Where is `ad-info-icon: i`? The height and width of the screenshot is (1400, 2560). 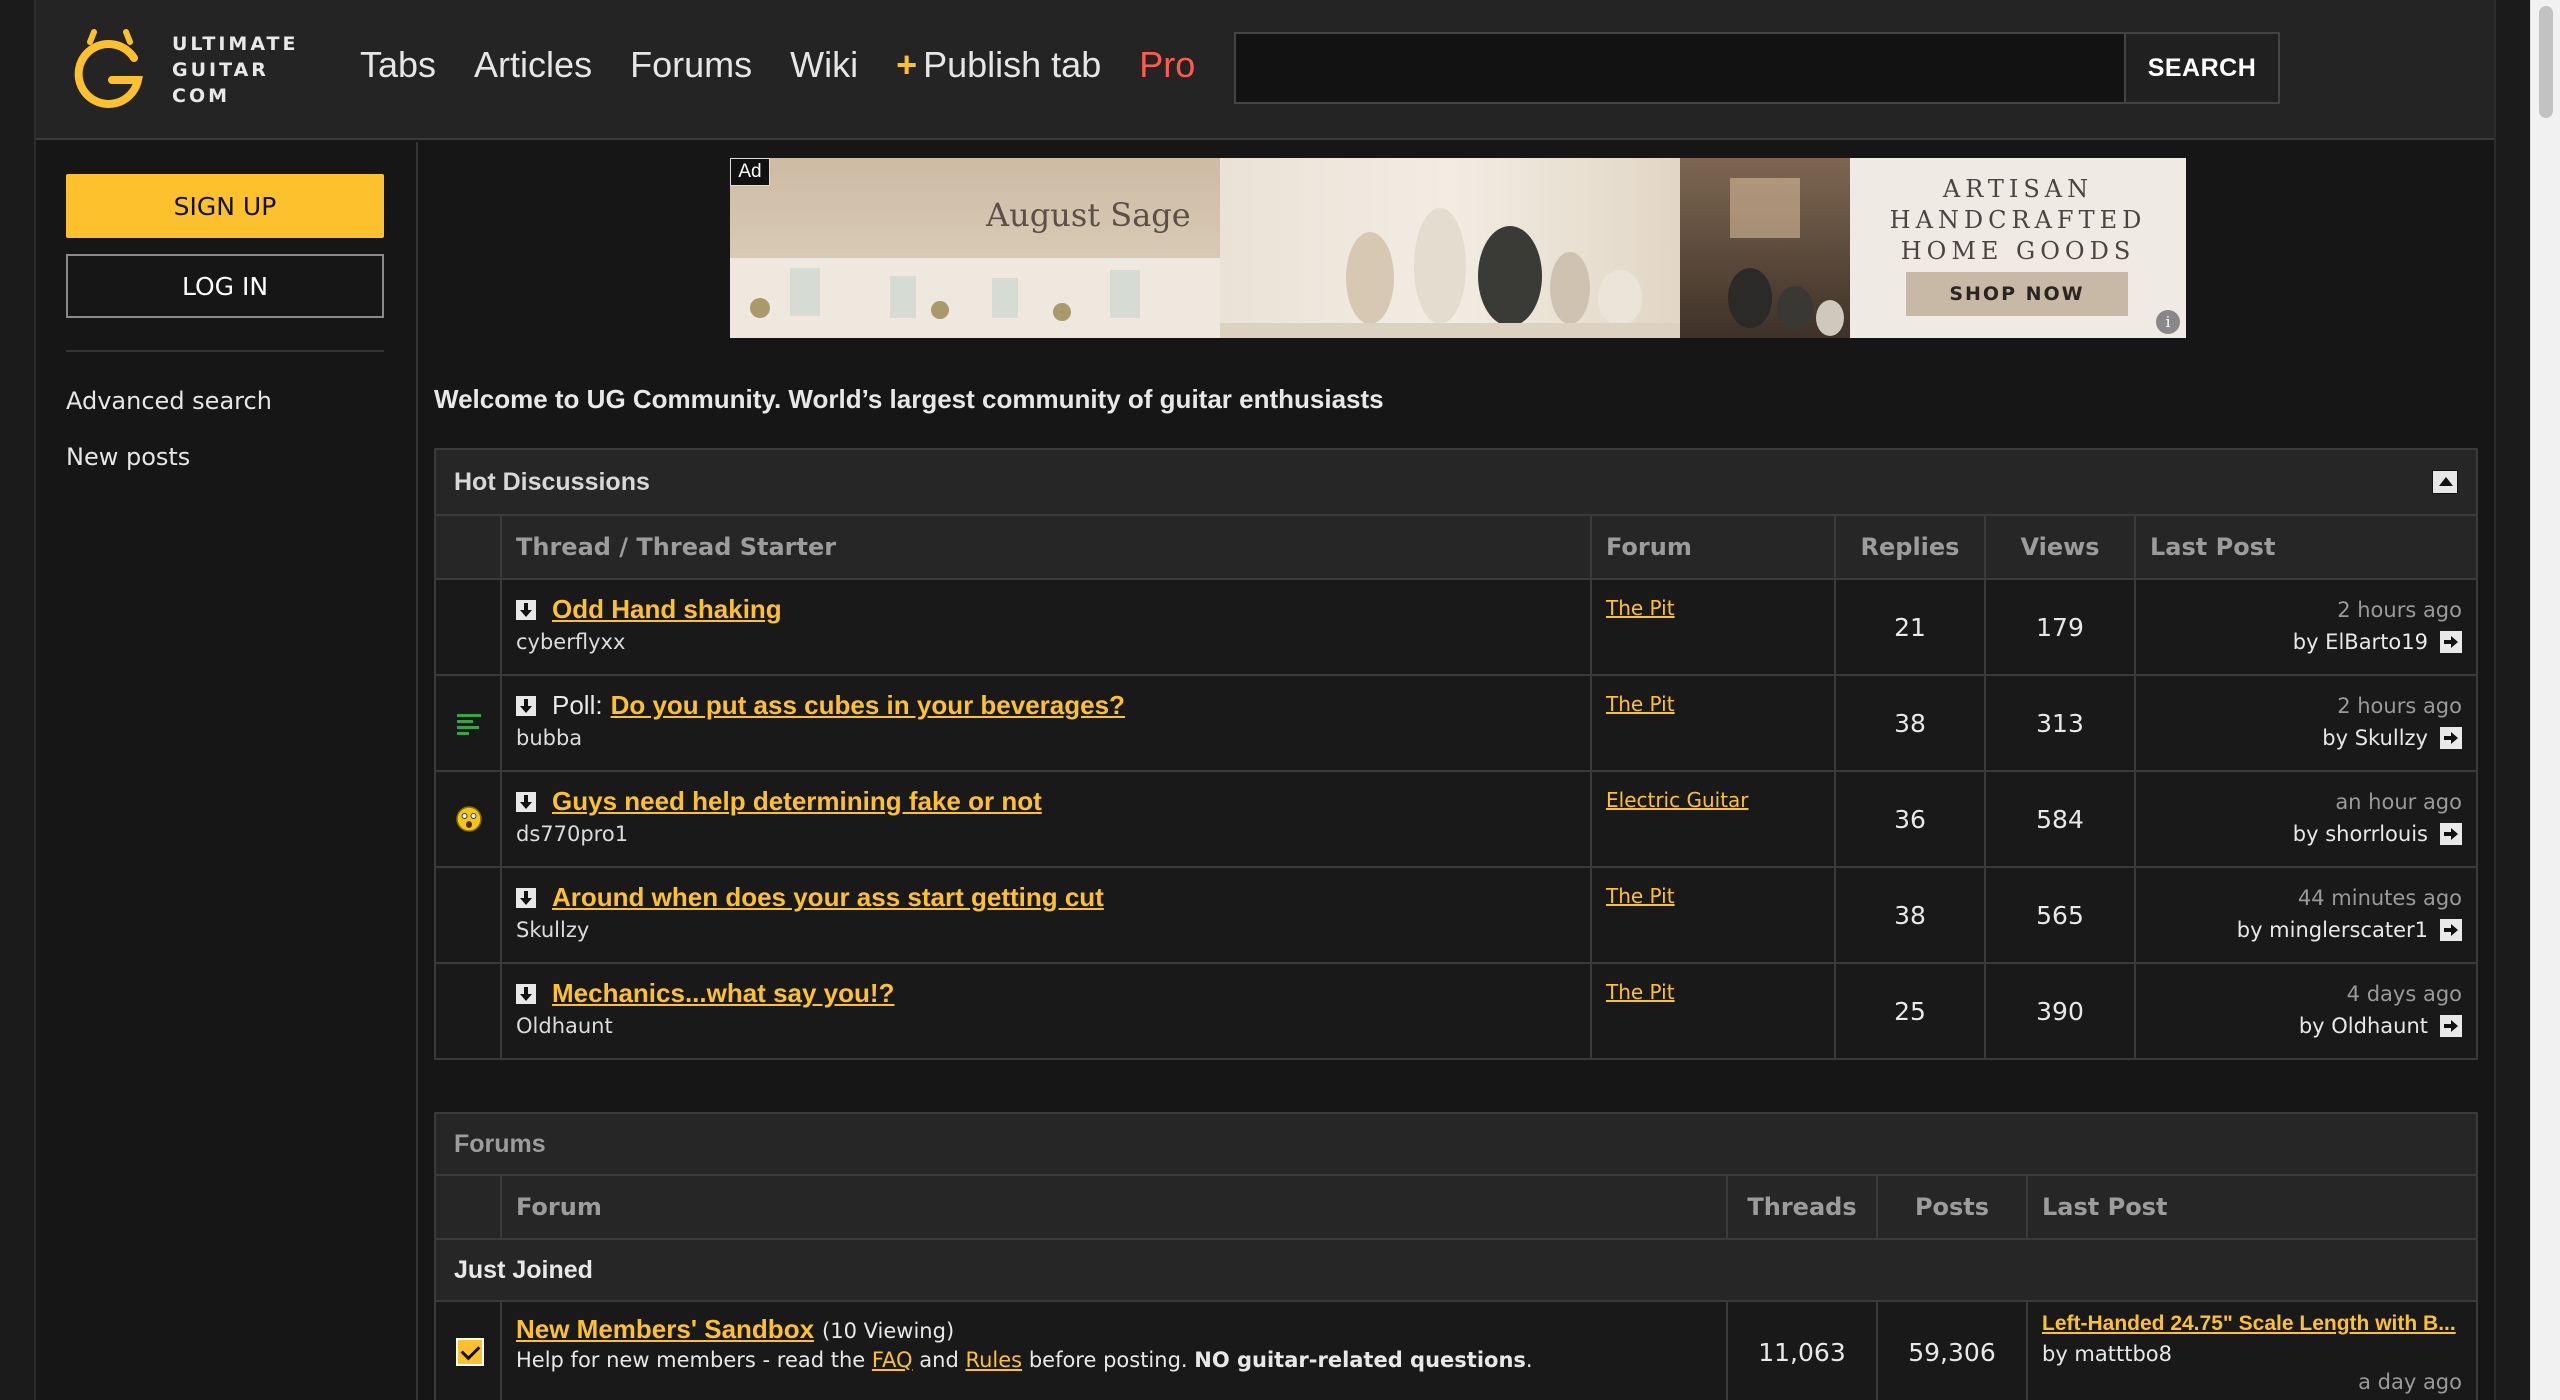
ad-info-icon: i is located at coordinates (2168, 322).